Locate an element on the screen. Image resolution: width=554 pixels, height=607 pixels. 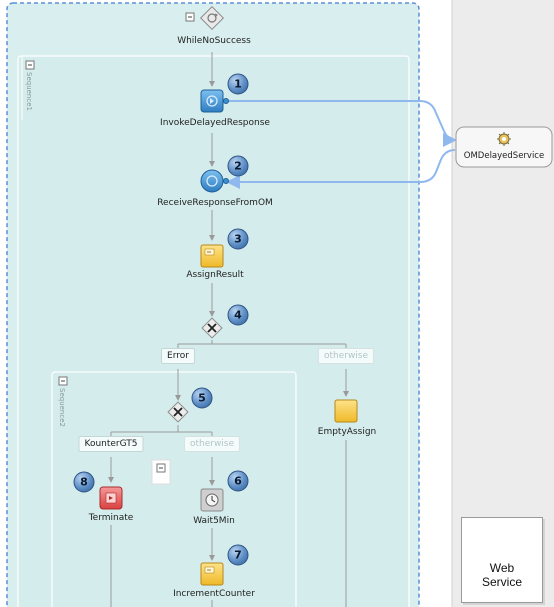
step-number-badge: 4 is located at coordinates (238, 315).